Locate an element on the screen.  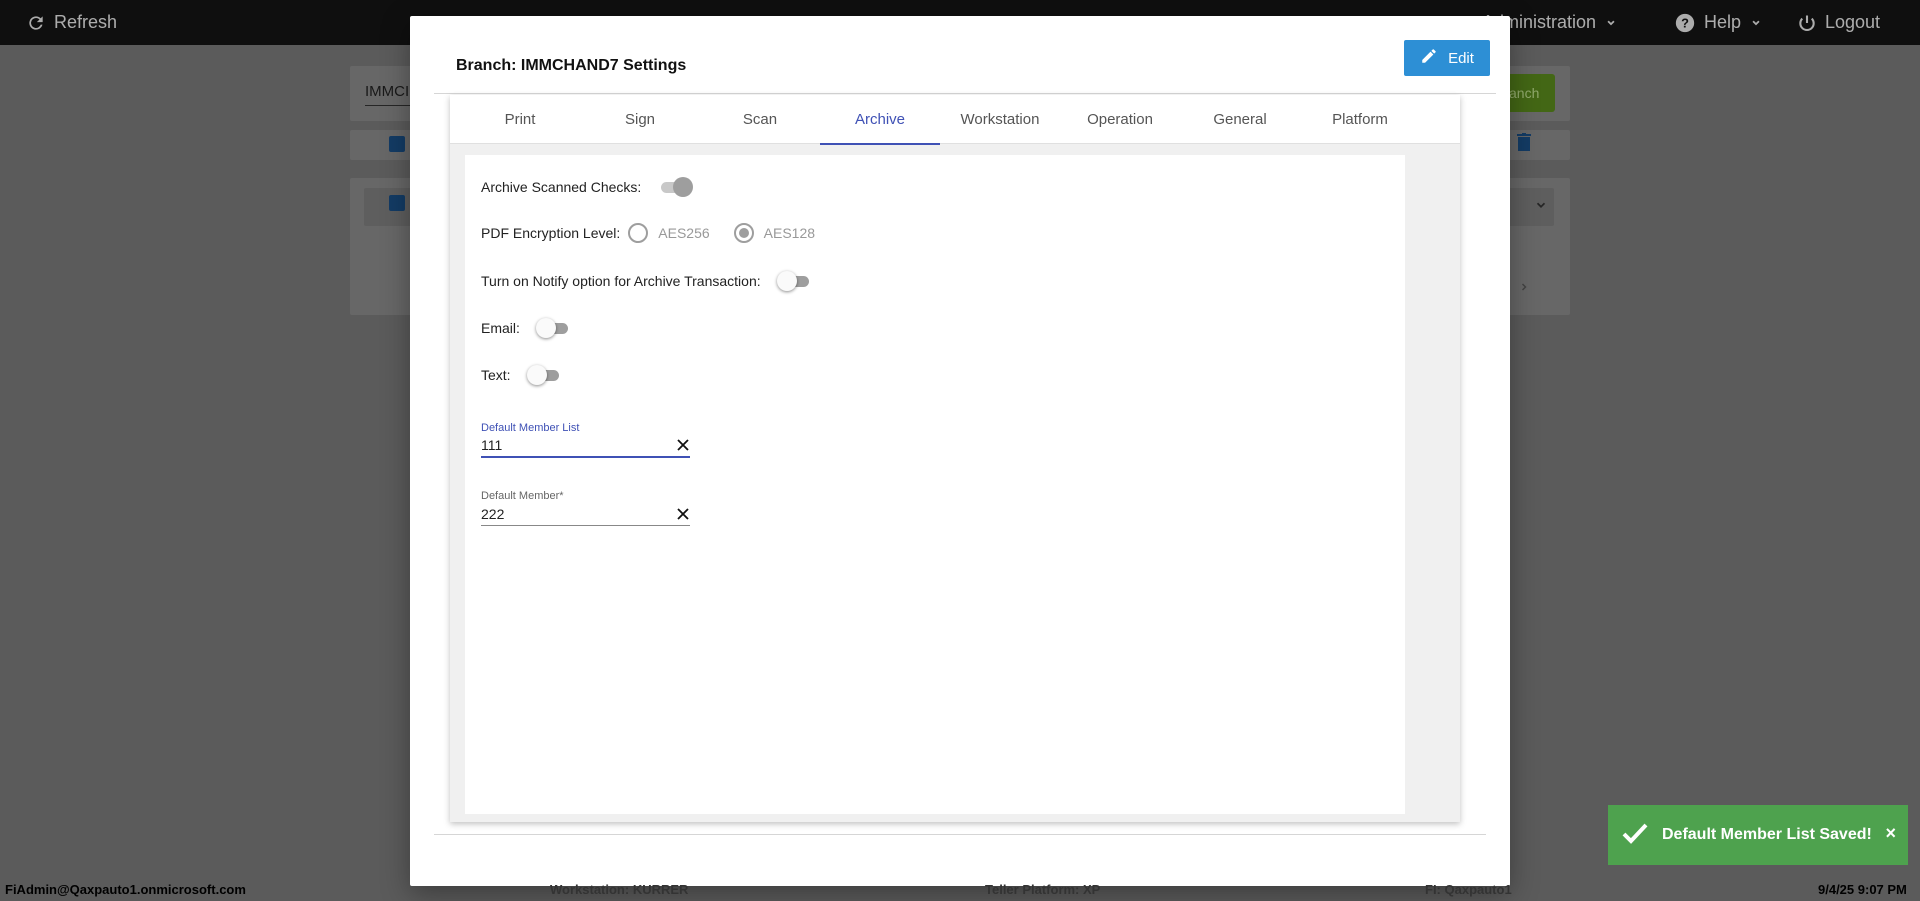
text-label: Text: is located at coordinates (496, 375).